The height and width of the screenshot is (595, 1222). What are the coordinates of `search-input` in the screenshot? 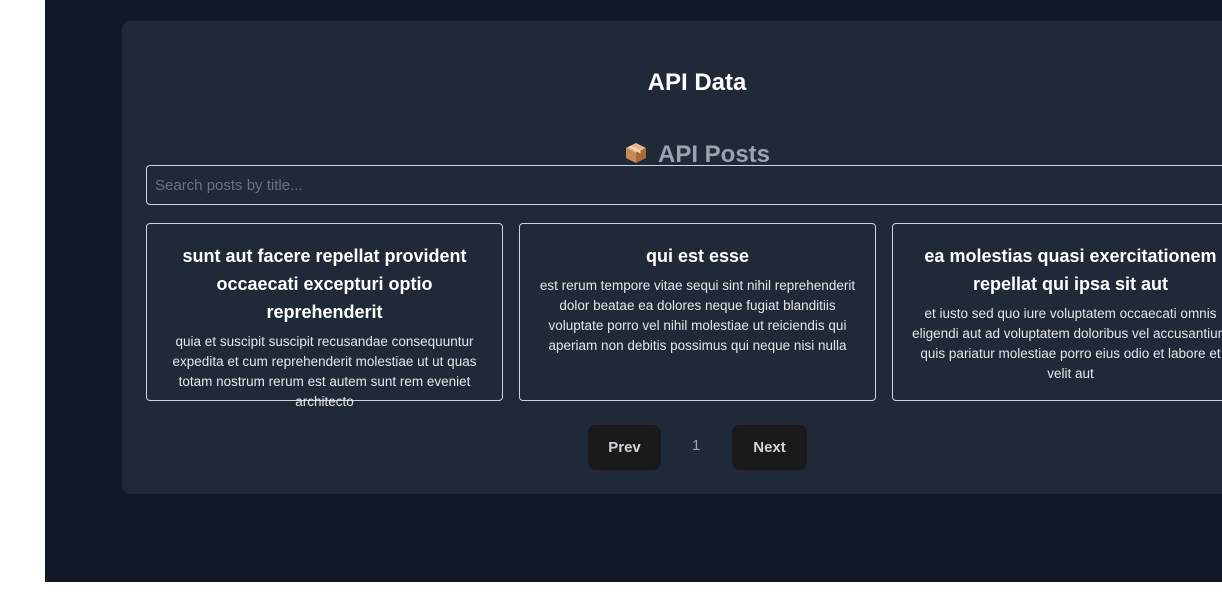 It's located at (684, 185).